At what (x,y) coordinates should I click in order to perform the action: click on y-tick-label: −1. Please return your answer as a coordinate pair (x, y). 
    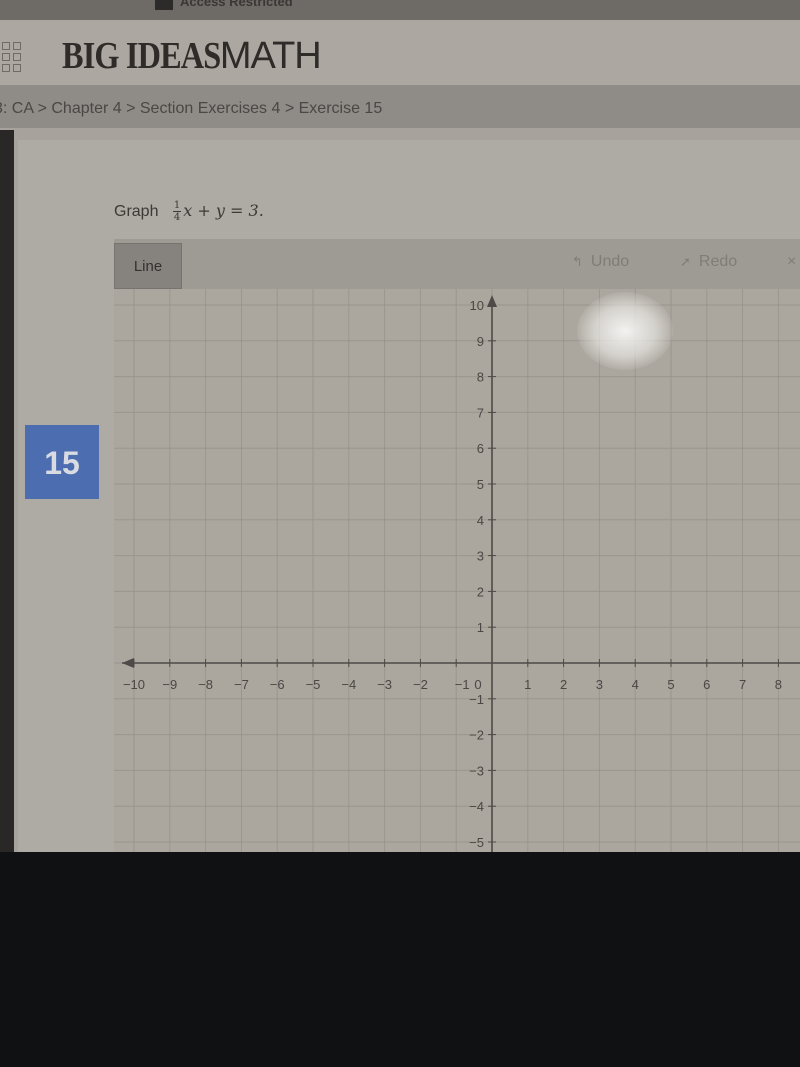
    Looking at the image, I should click on (476, 699).